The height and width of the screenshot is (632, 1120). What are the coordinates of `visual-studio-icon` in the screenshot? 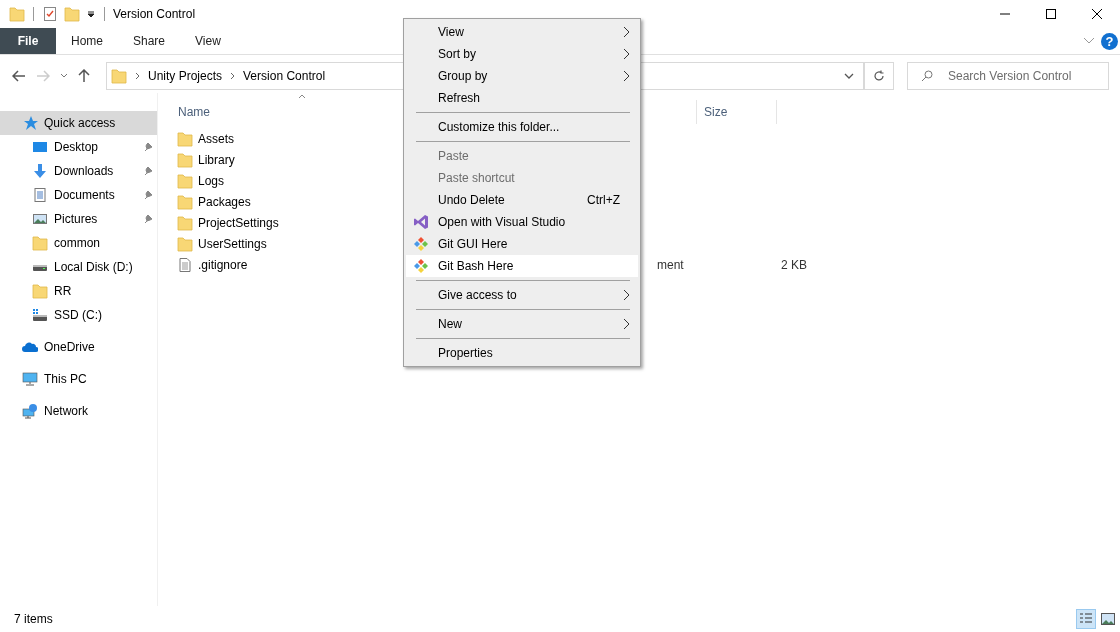 It's located at (421, 222).